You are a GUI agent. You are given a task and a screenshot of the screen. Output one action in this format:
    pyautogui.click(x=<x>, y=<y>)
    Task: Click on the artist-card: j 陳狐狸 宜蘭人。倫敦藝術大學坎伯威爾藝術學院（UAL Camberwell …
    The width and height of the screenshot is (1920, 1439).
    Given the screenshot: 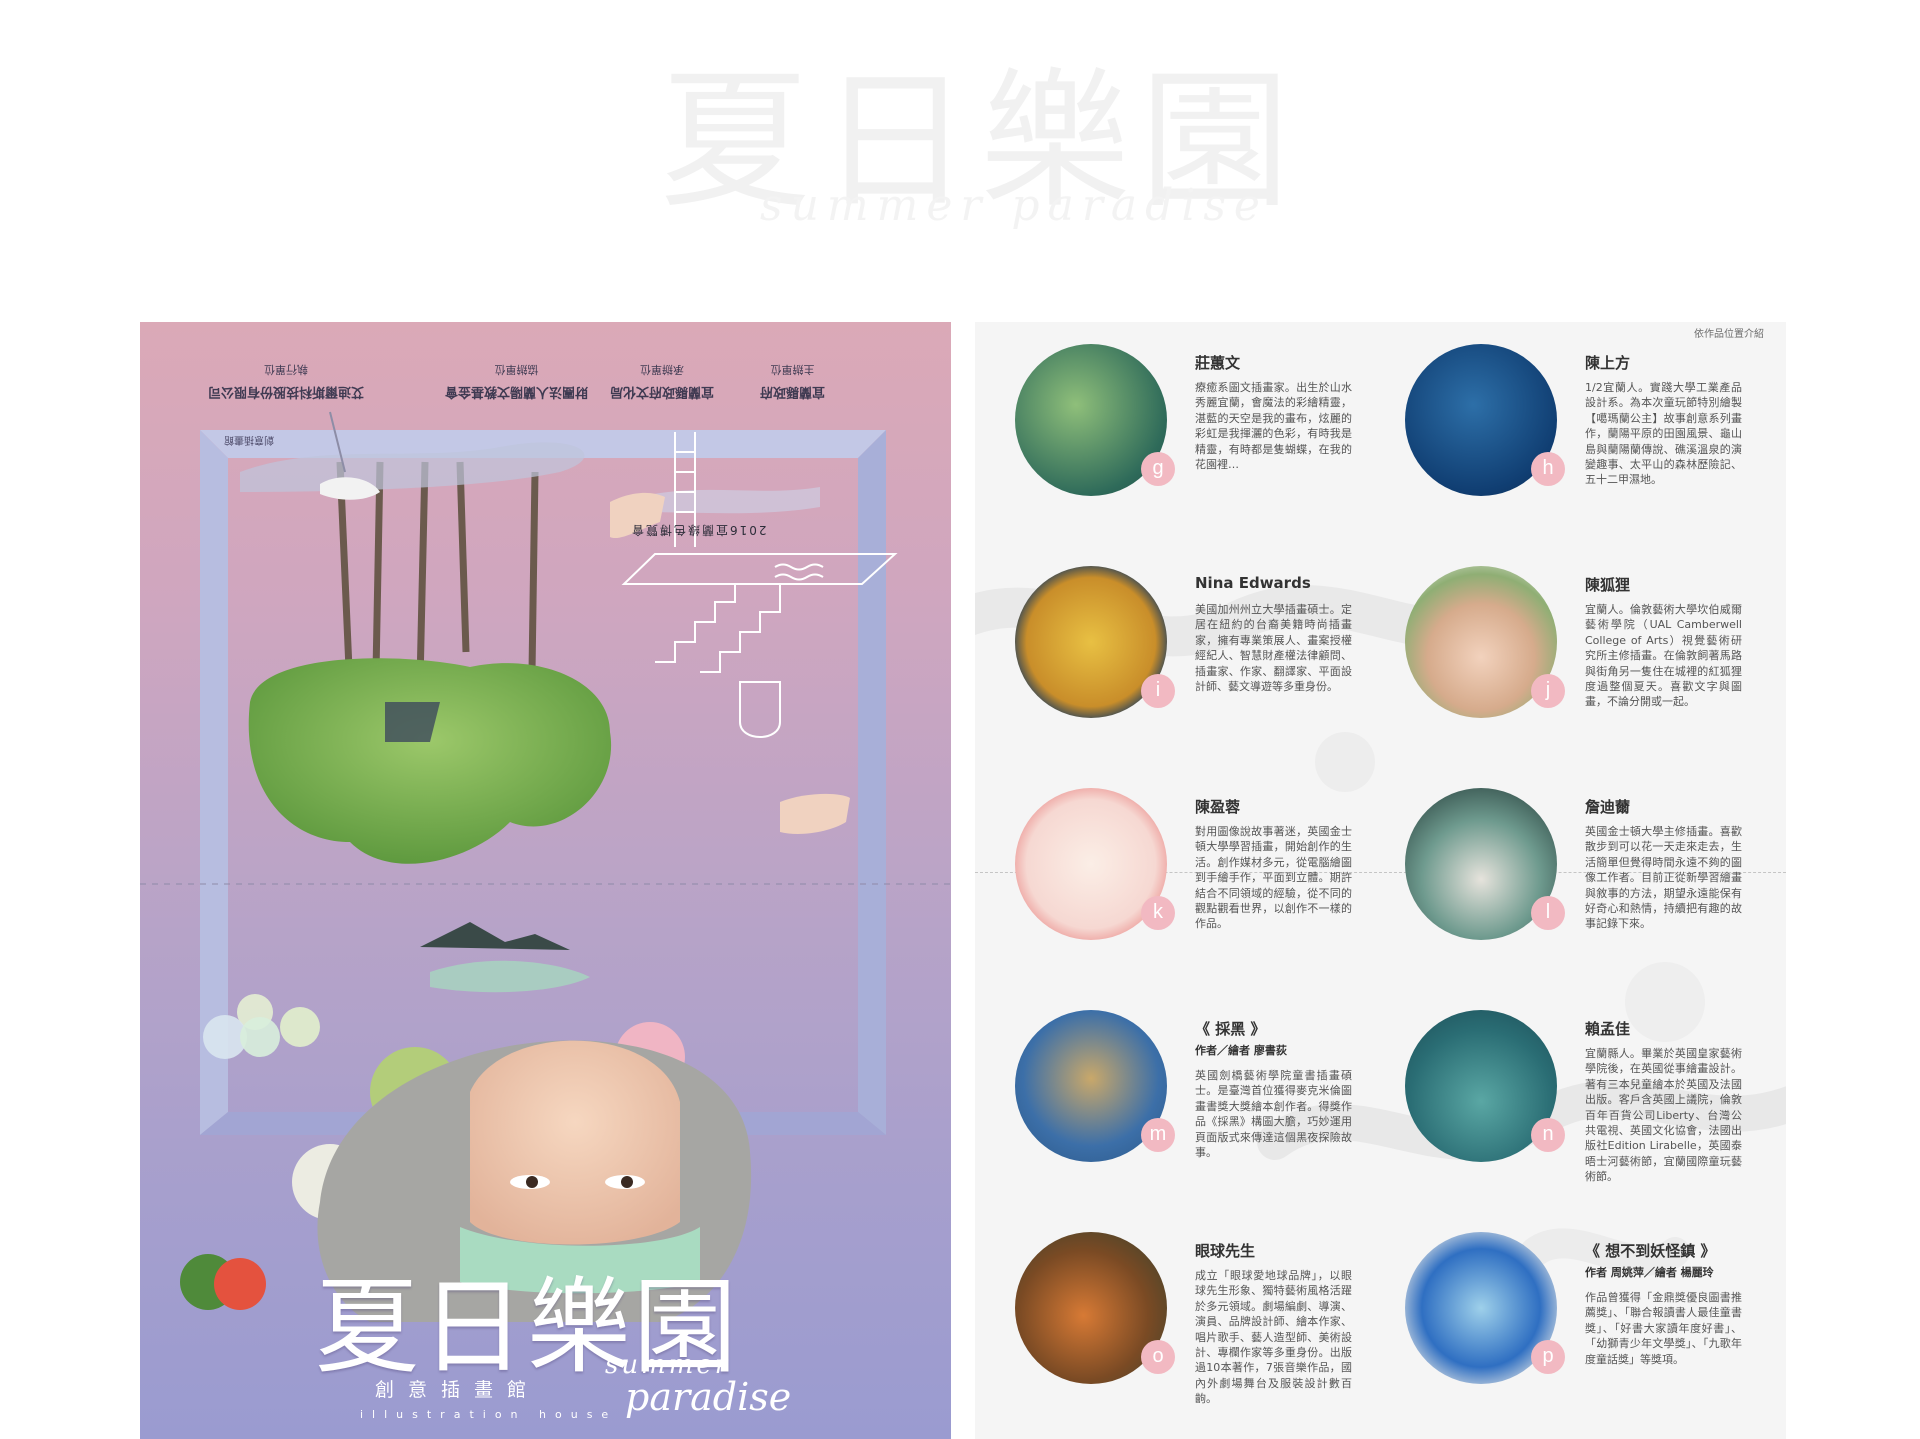 What is the action you would take?
    pyautogui.click(x=1555, y=634)
    